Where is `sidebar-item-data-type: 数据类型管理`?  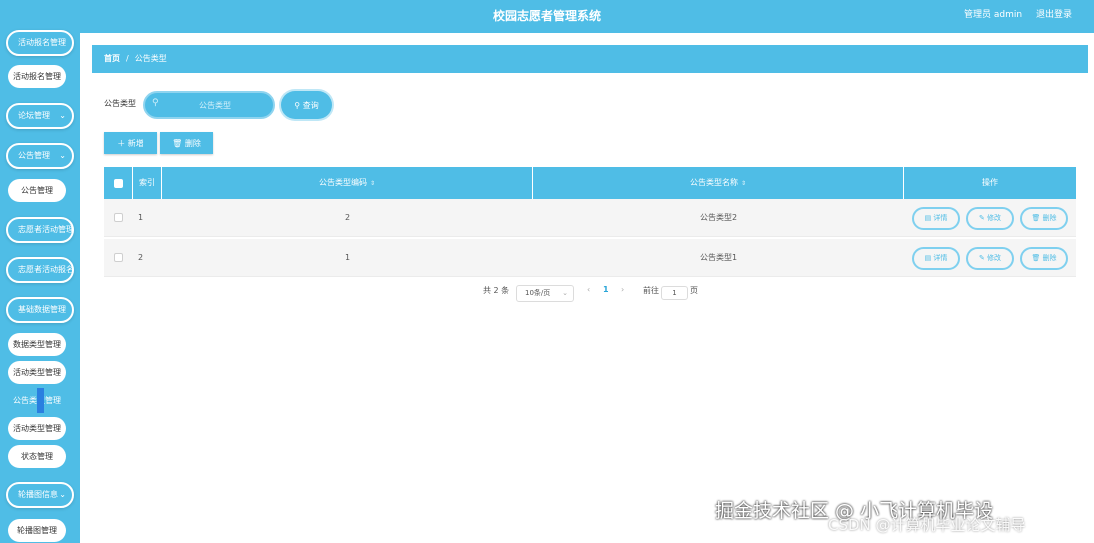
sidebar-item-data-type: 数据类型管理 is located at coordinates (37, 344).